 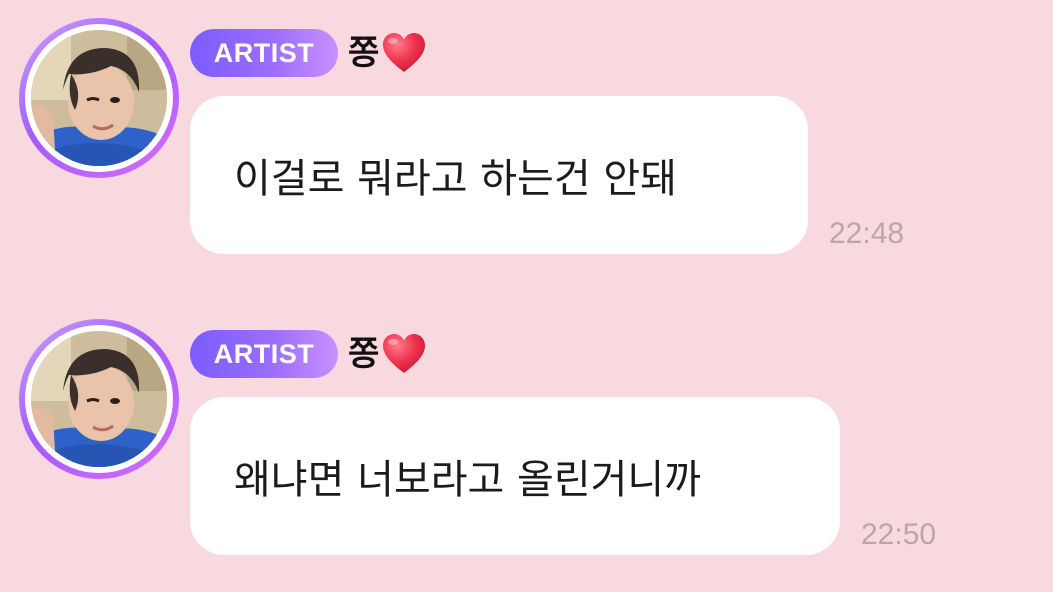 I want to click on message-timestamp: 22:48, so click(x=867, y=233).